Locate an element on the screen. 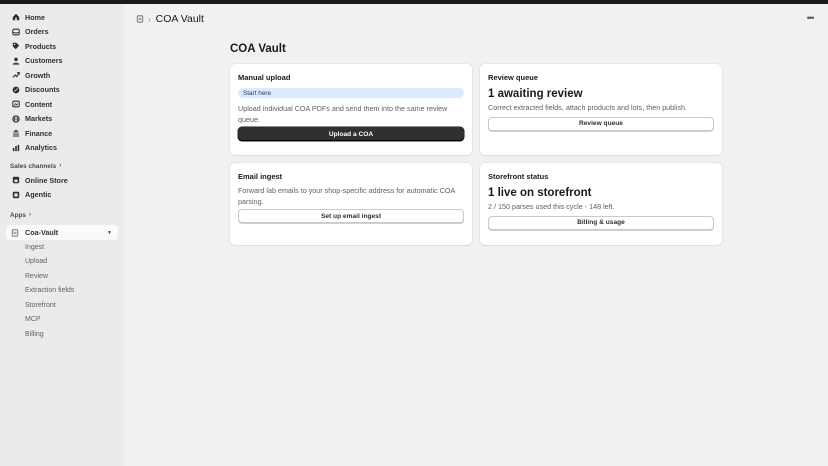 This screenshot has width=828, height=466. sidebar-item-customers: Customers is located at coordinates (62, 61).